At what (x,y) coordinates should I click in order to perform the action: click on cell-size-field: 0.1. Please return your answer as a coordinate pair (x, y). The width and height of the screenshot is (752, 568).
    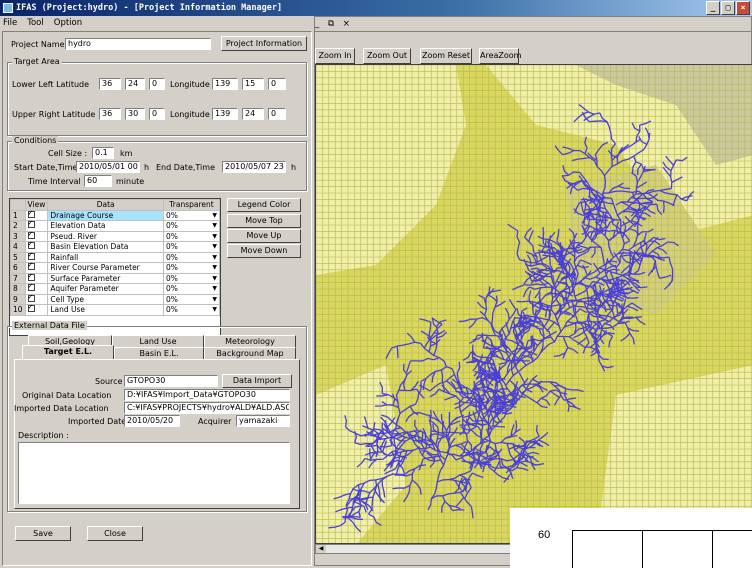
    Looking at the image, I should click on (103, 153).